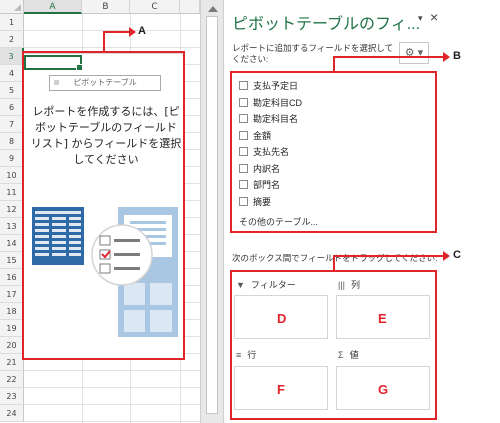 The image size is (500, 423). I want to click on scroll-up-arrow-icon, so click(213, 9).